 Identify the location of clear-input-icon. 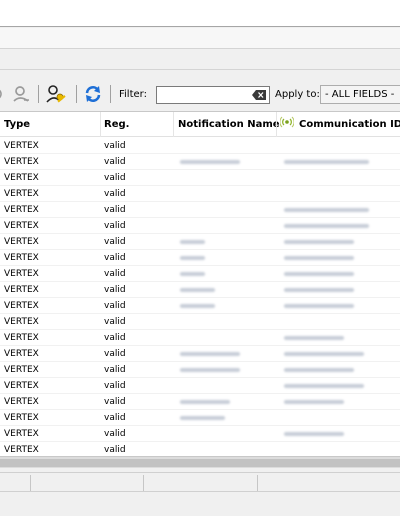
(259, 95).